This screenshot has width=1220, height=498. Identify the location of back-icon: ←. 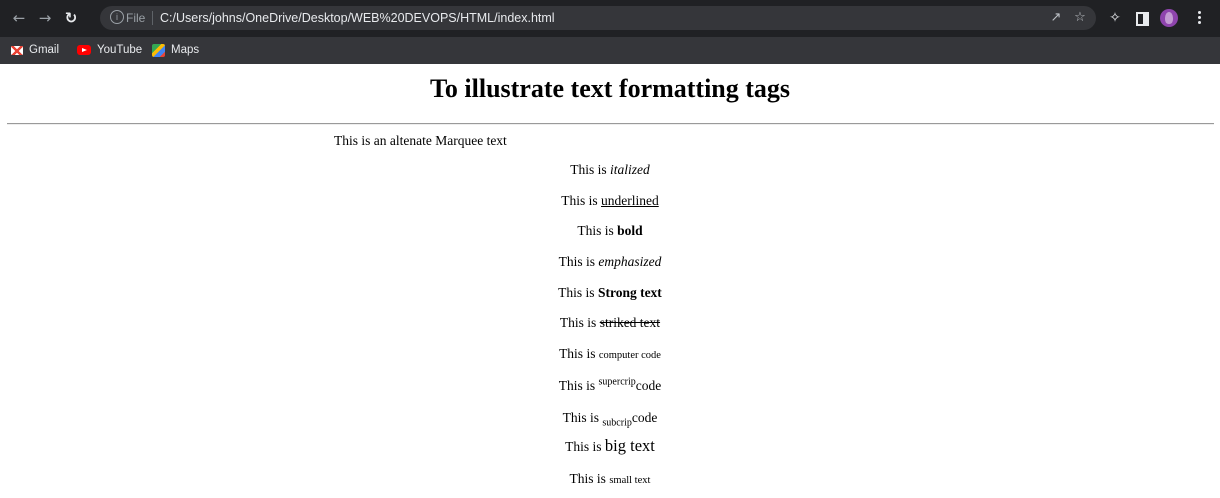
(19, 18).